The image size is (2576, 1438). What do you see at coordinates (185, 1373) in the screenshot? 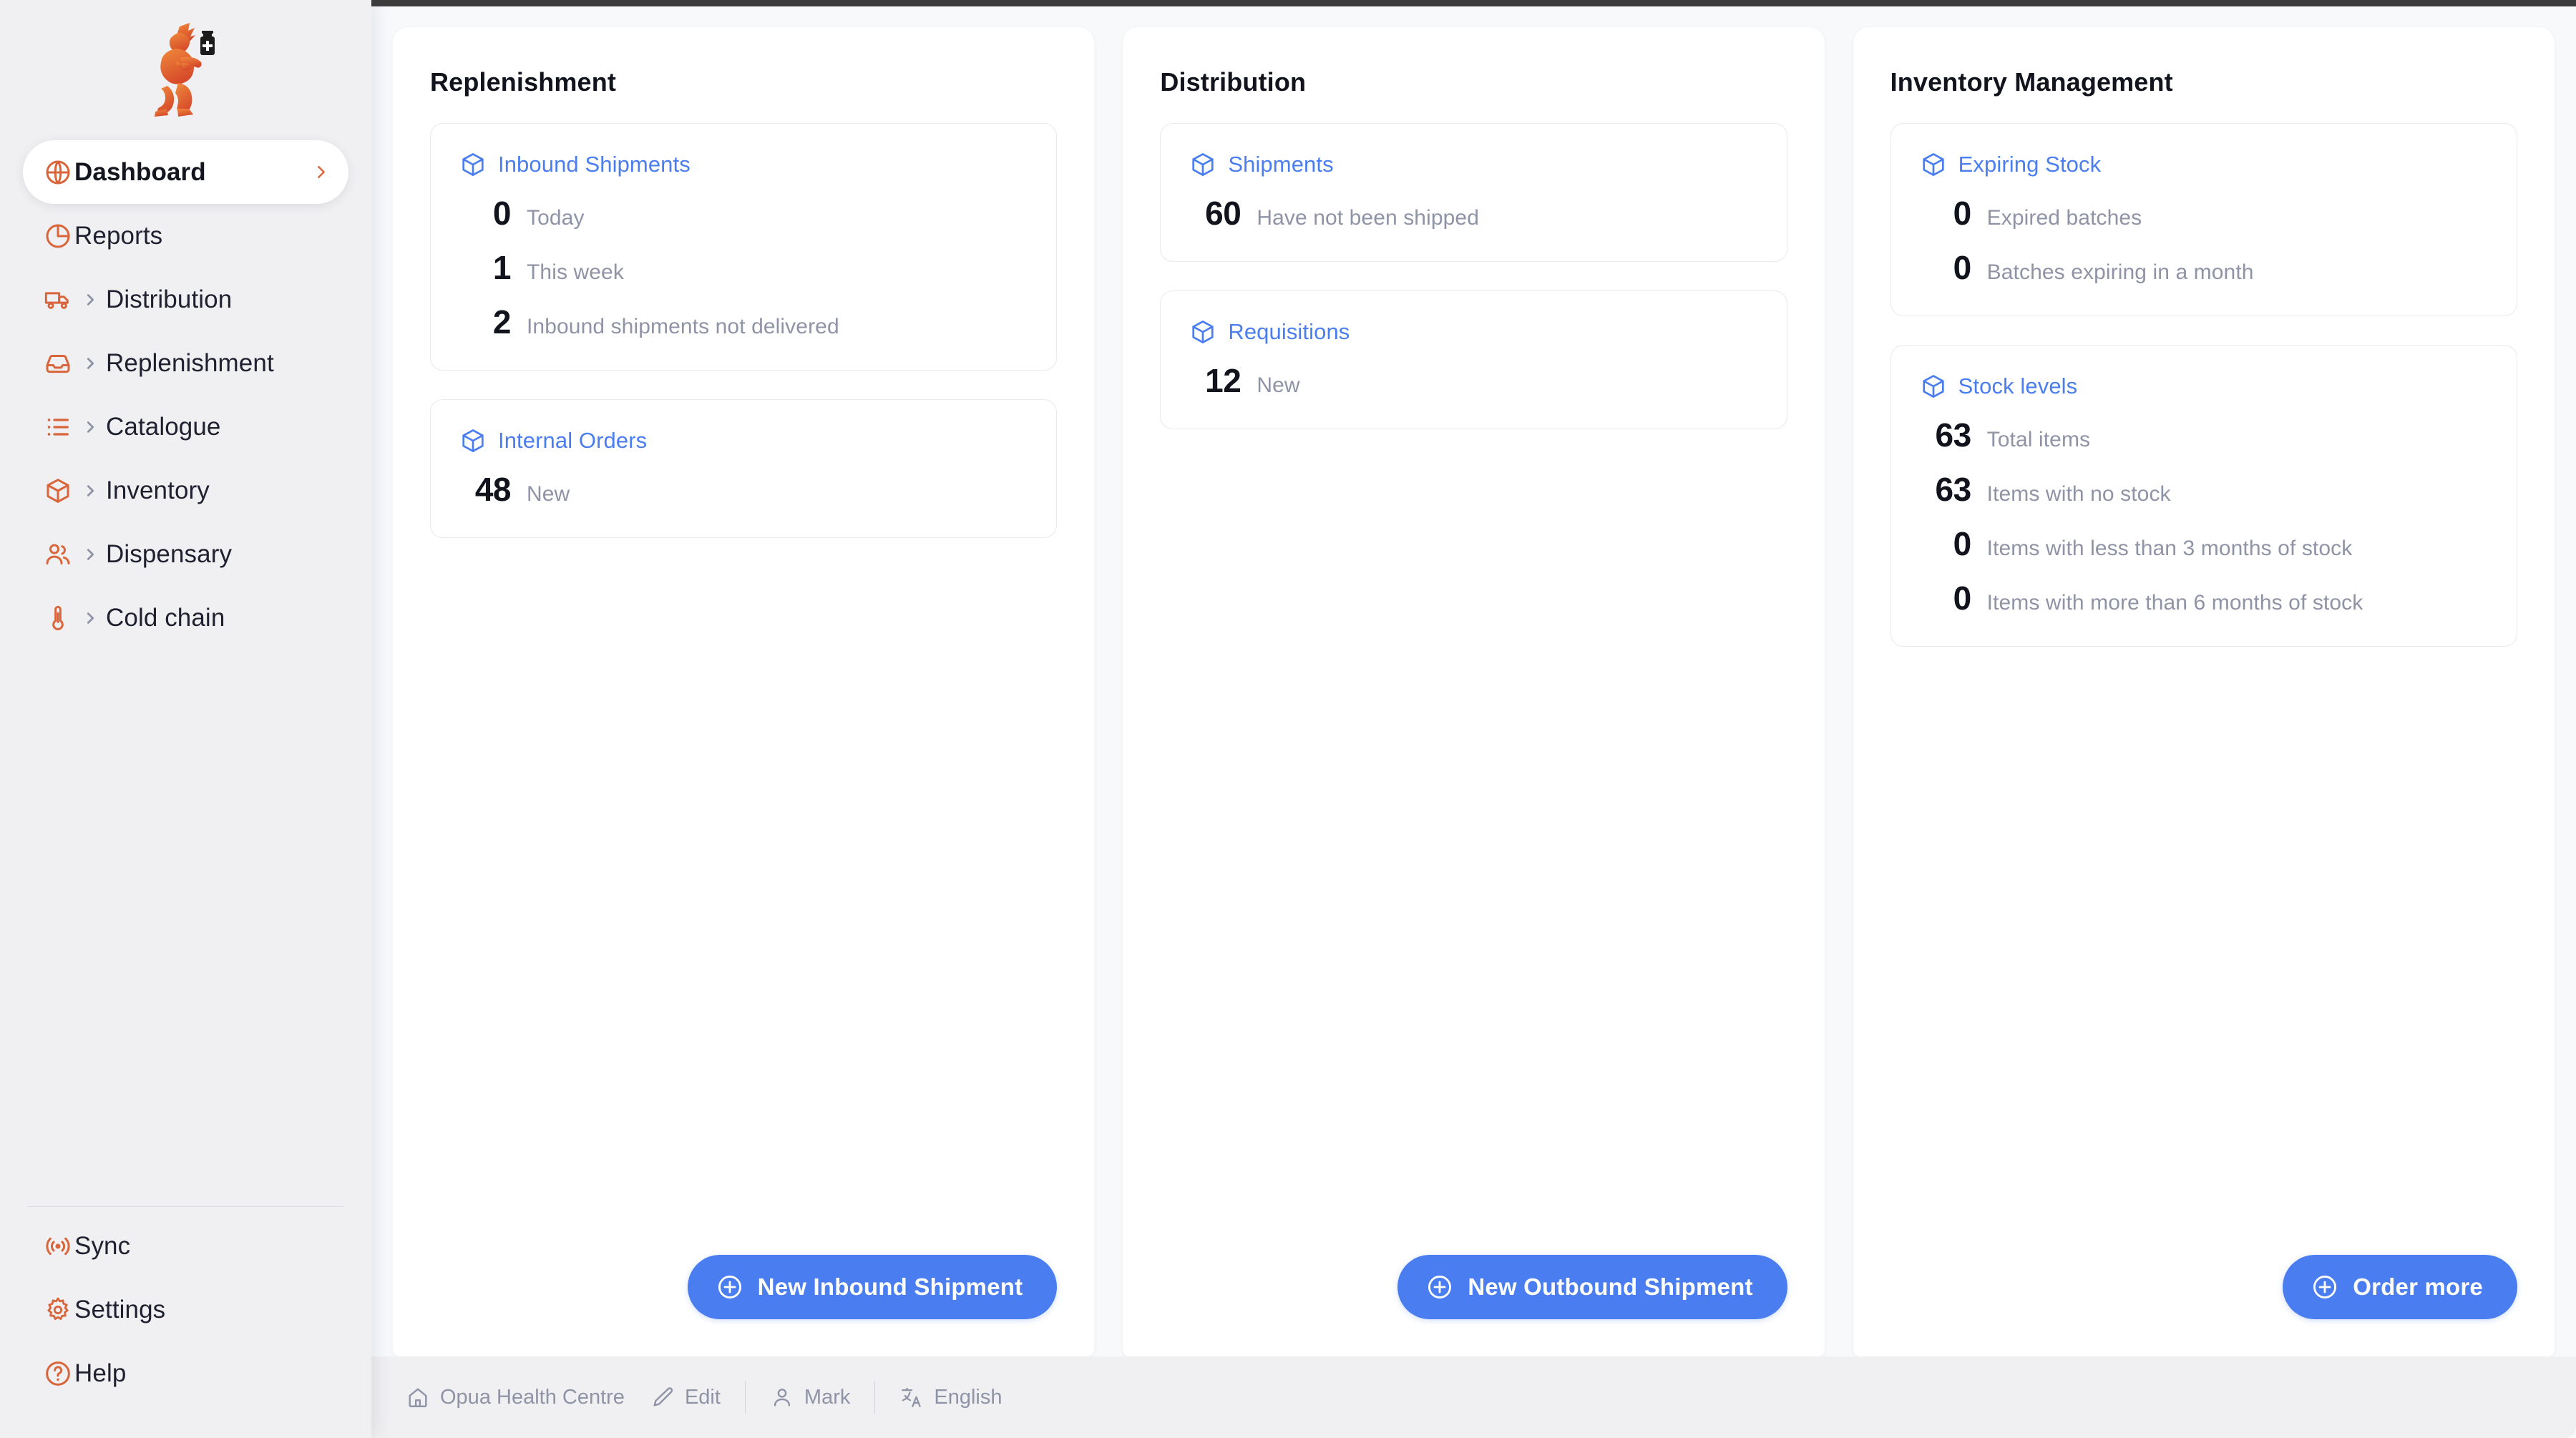
I see `sidebar-item-help: Help` at bounding box center [185, 1373].